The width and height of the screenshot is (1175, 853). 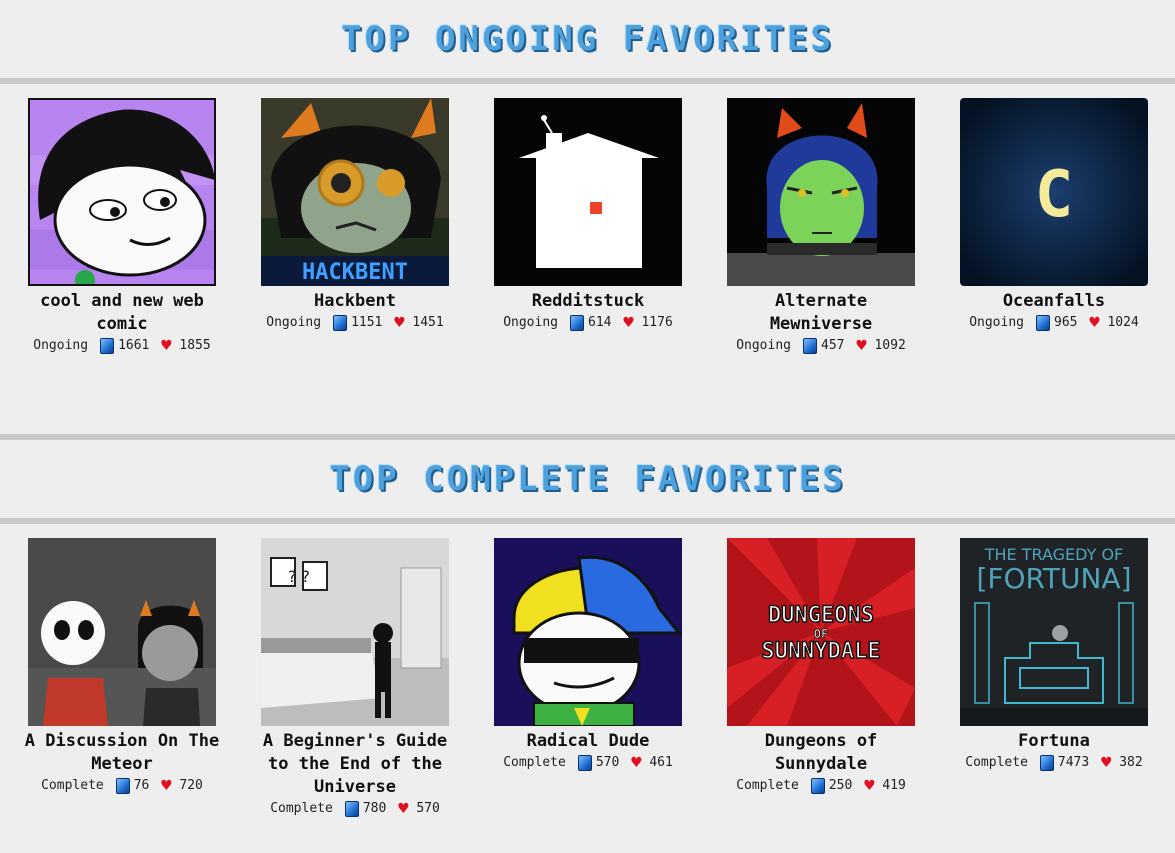 I want to click on ongoing-section-header: Top Ongoing Favorites, so click(x=587, y=39).